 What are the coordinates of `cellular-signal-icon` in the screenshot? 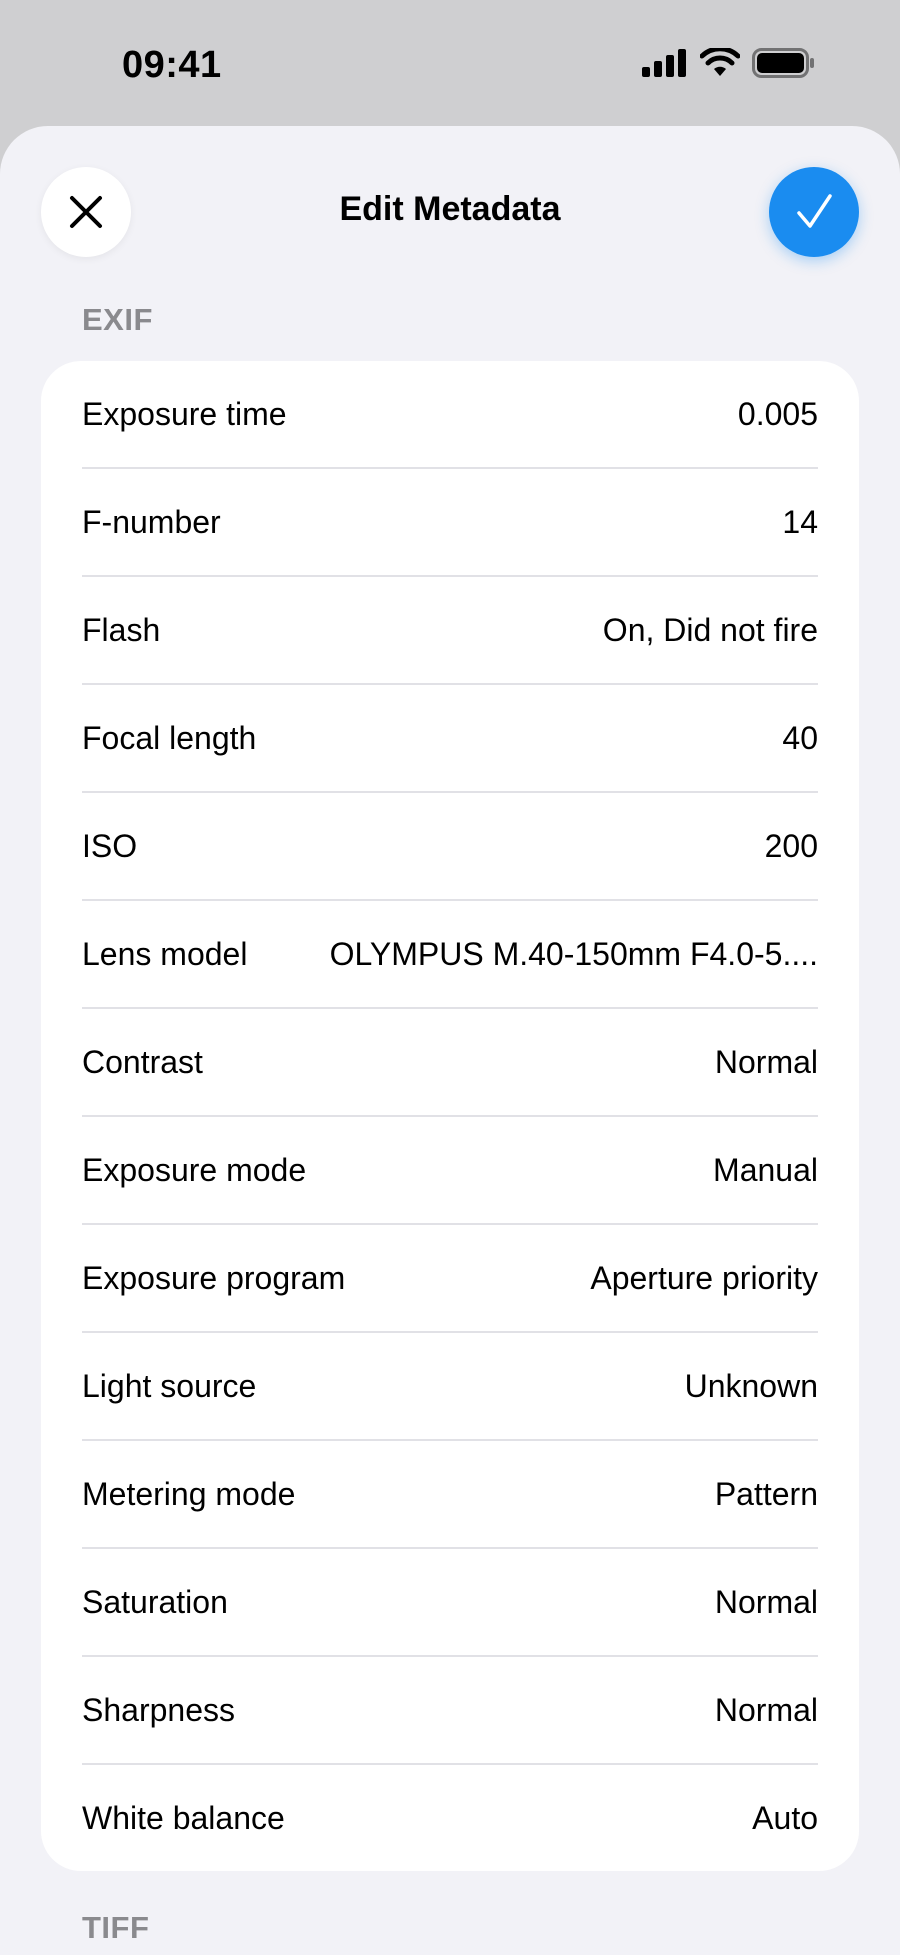 It's located at (664, 63).